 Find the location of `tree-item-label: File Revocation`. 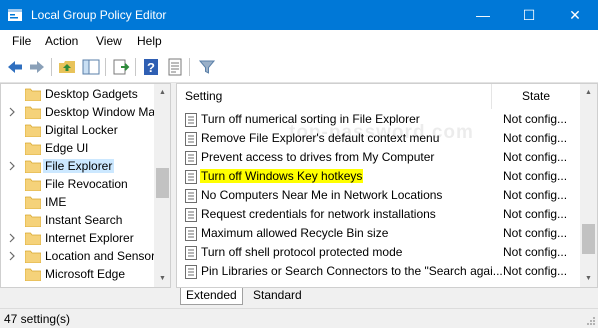

tree-item-label: File Revocation is located at coordinates (86, 184).